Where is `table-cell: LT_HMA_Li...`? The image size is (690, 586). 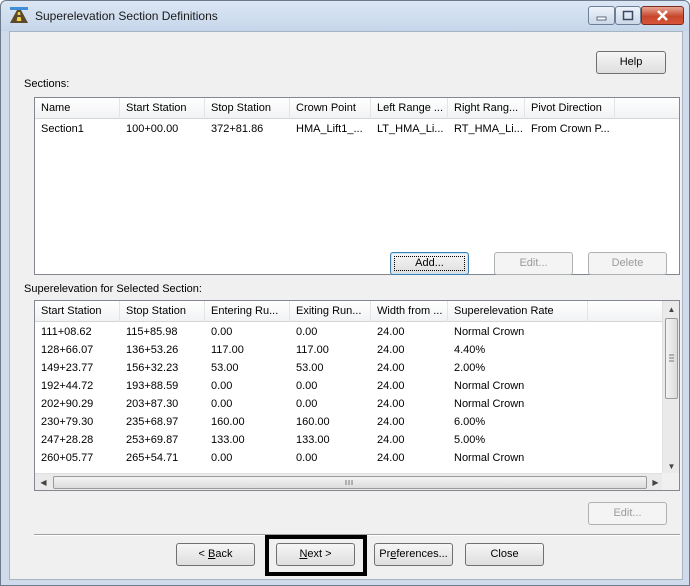 table-cell: LT_HMA_Li... is located at coordinates (410, 129).